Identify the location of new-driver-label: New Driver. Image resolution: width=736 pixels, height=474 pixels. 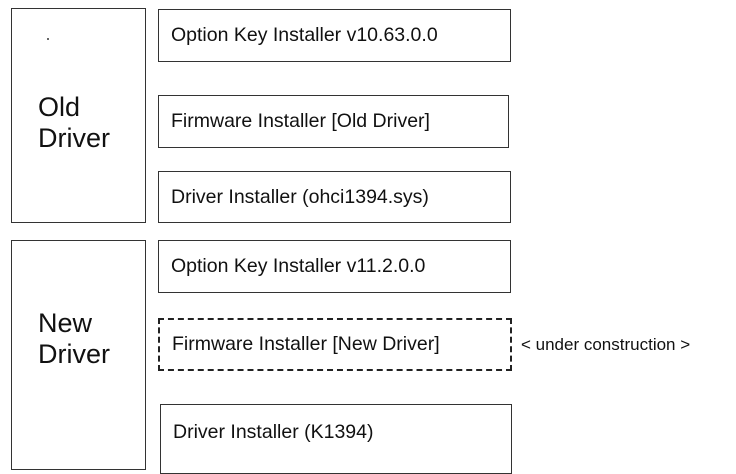
(74, 338).